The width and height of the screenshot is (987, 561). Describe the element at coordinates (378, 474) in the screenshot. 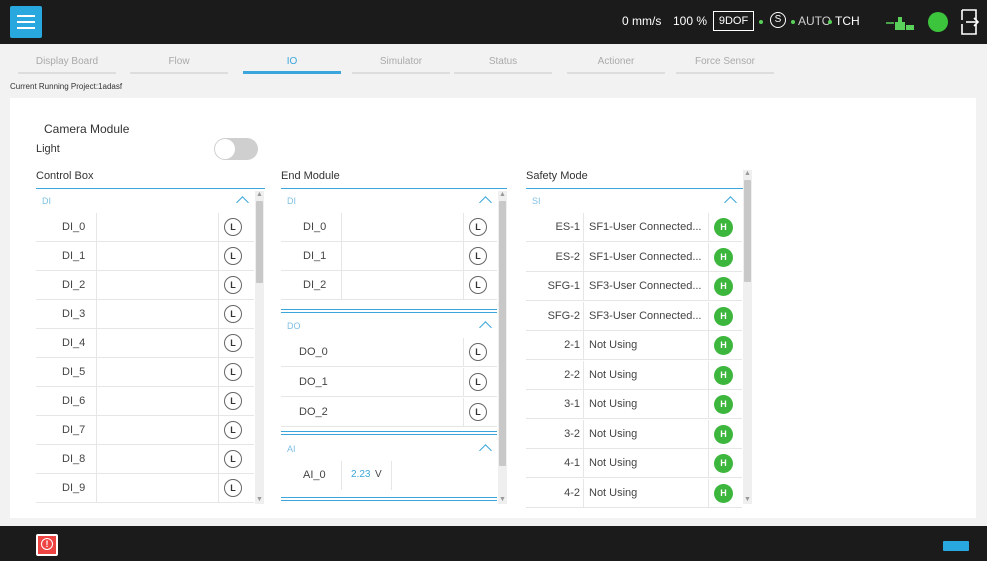

I see `ai-unit: V` at that location.